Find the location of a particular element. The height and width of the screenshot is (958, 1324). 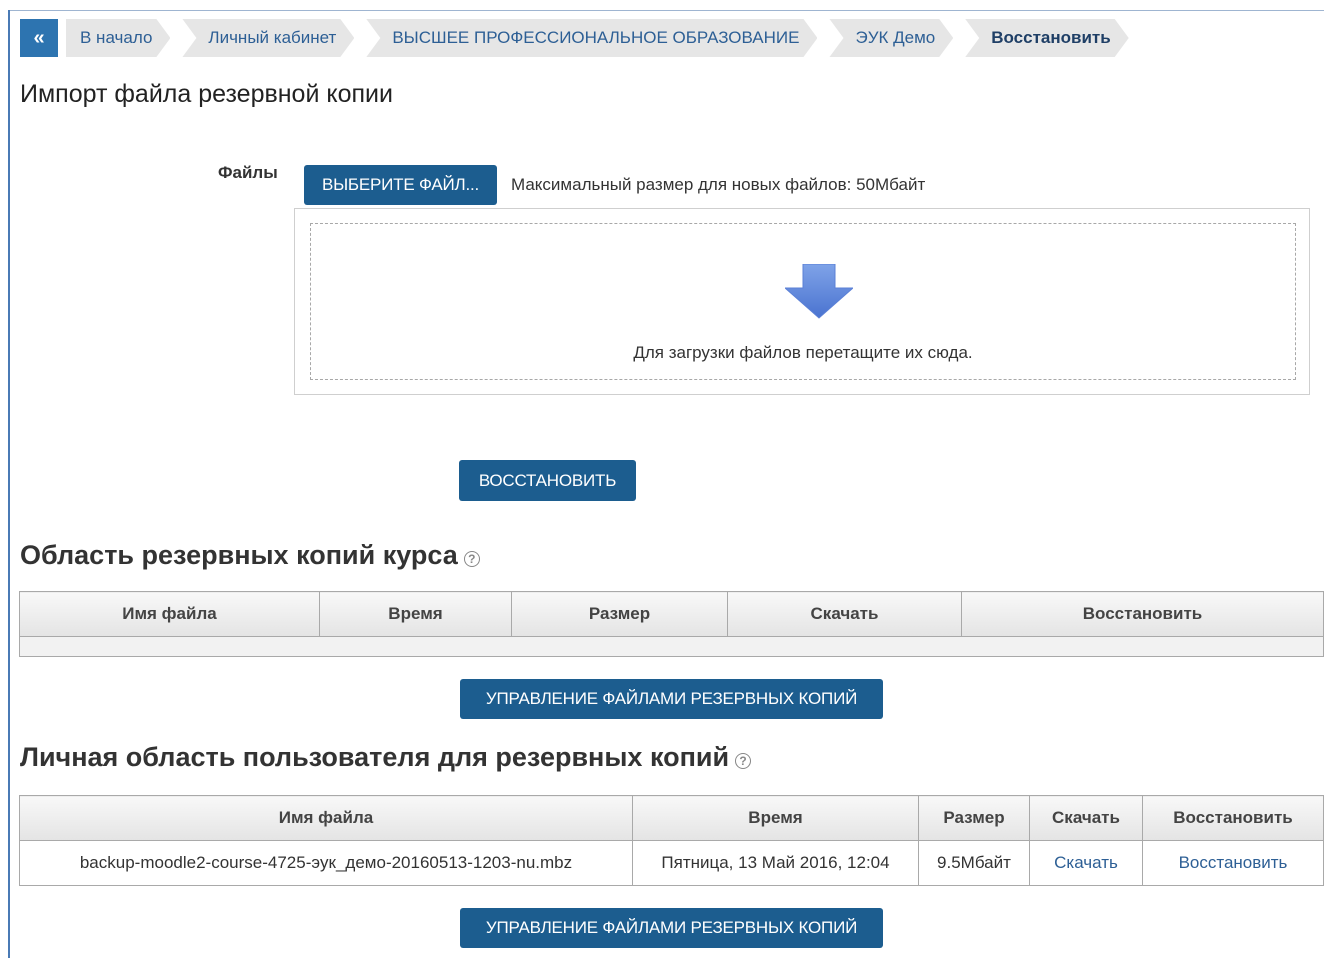

frame-left-border is located at coordinates (9, 484).